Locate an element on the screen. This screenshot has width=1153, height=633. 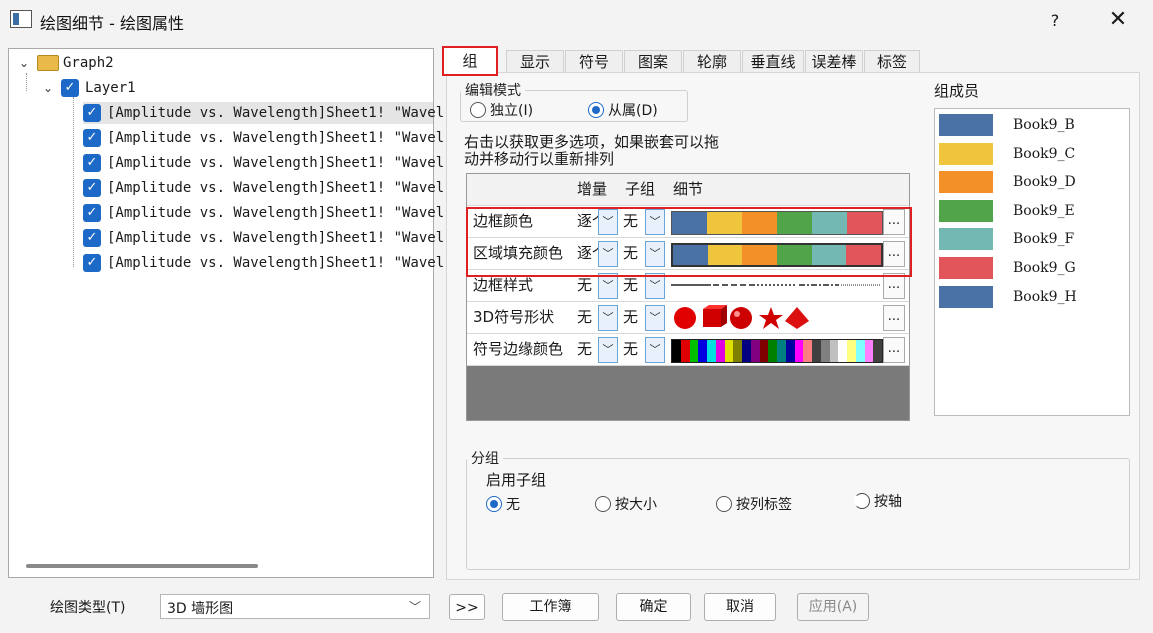
line-style-preview is located at coordinates (776, 285).